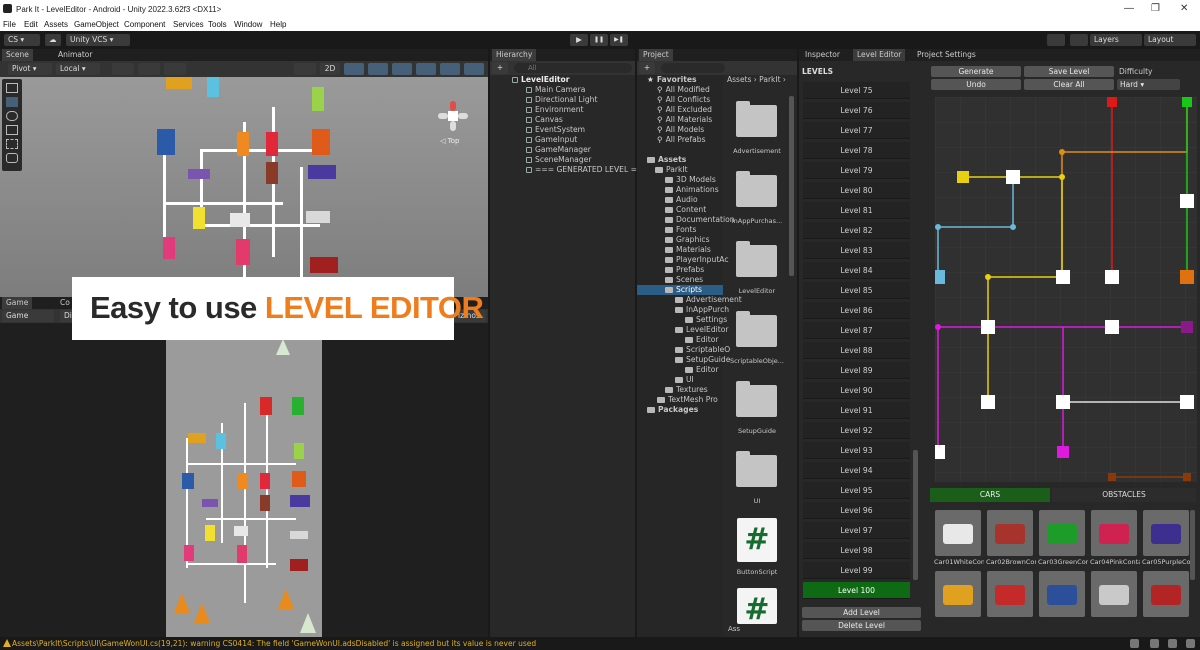  Describe the element at coordinates (856, 550) in the screenshot. I see `level-item: Level 98` at that location.